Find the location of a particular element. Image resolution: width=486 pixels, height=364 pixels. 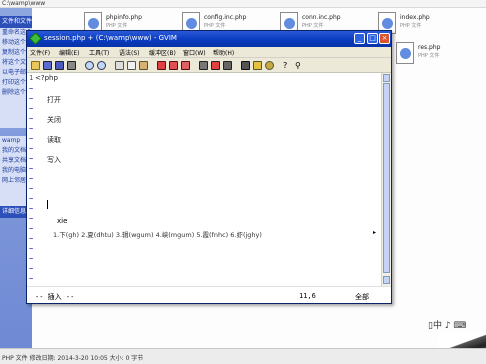

find-prev-icon is located at coordinates (185, 65).